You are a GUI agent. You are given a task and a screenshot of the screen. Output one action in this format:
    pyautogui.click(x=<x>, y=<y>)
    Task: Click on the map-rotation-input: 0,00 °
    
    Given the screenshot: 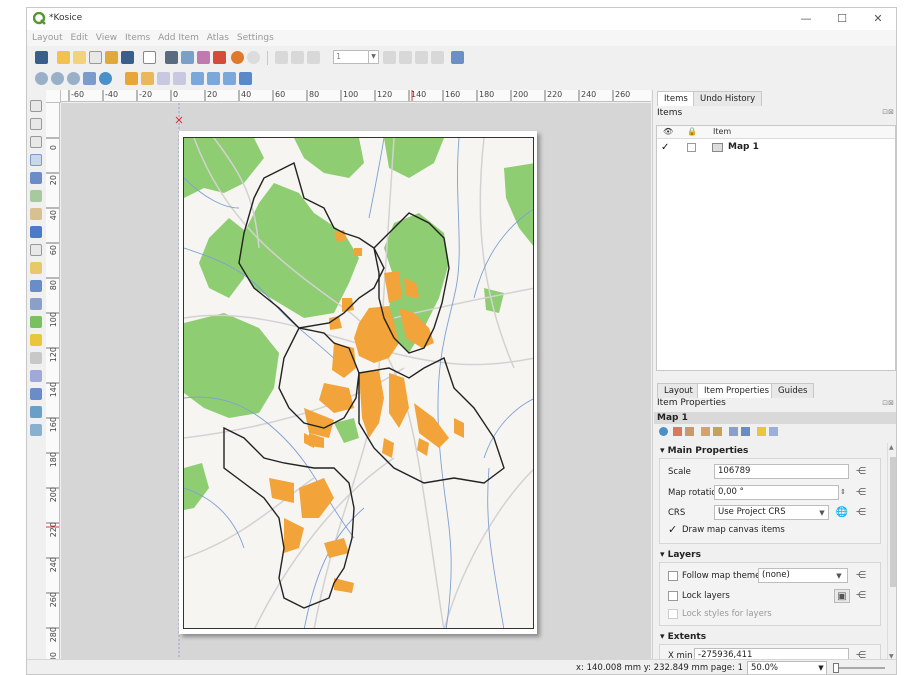 What is the action you would take?
    pyautogui.click(x=776, y=492)
    